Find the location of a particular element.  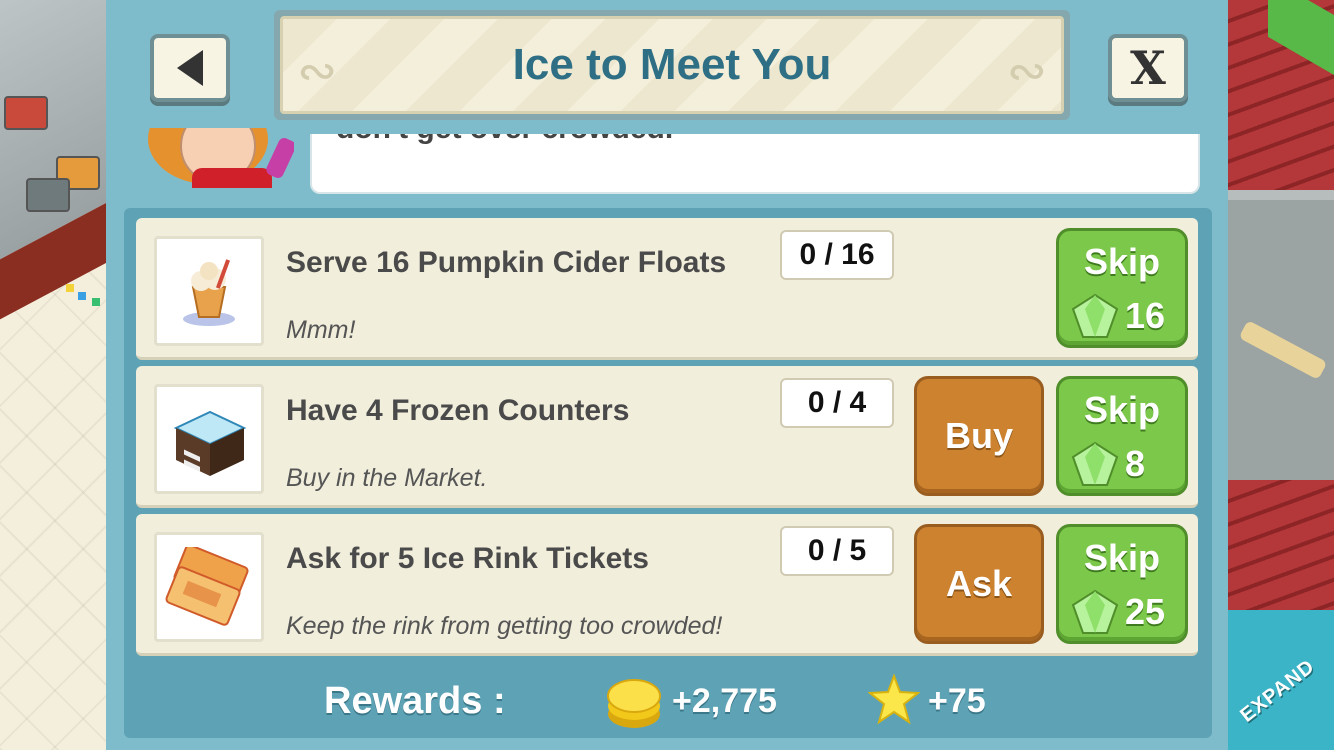

game-scene-left is located at coordinates (55, 375).